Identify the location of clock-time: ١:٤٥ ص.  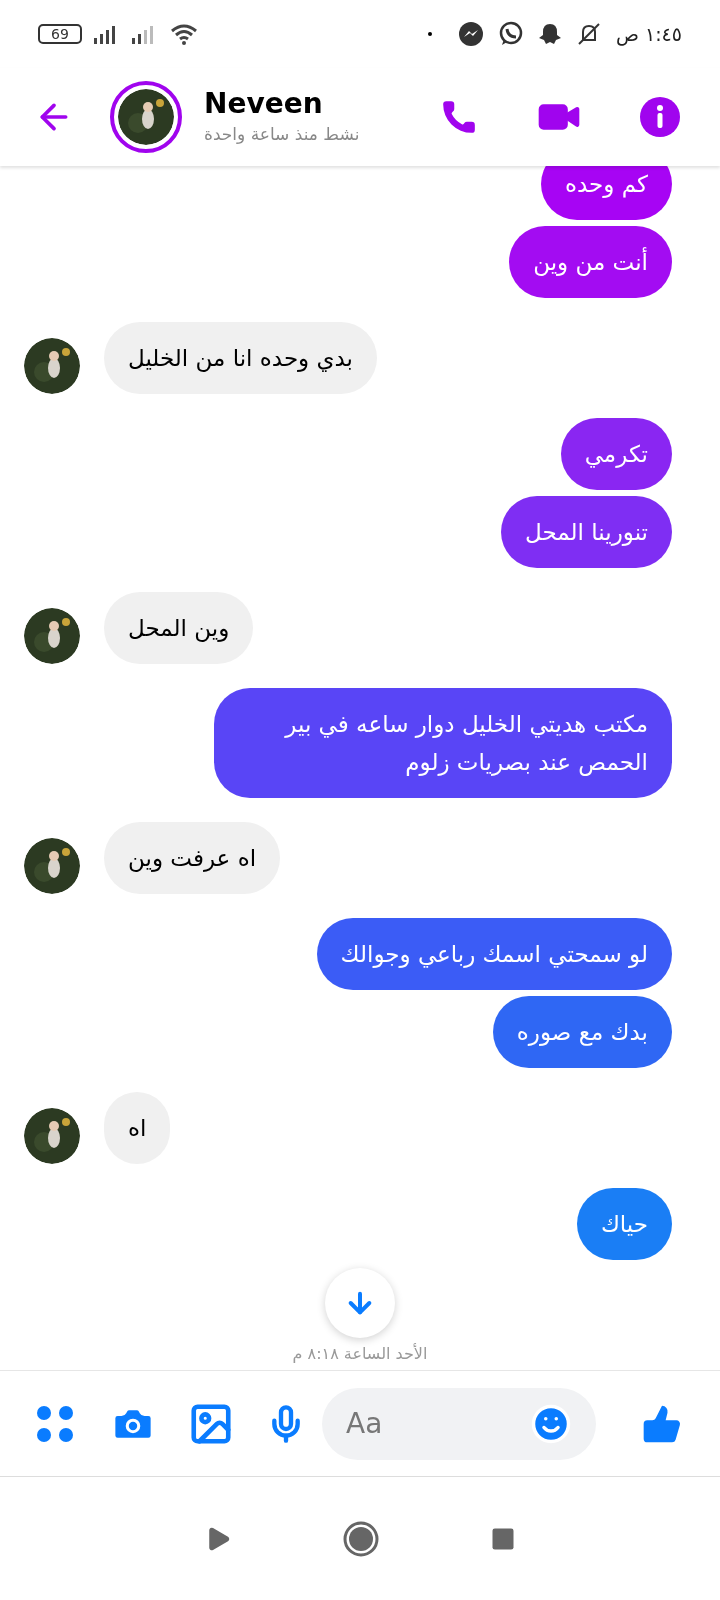
(648, 34).